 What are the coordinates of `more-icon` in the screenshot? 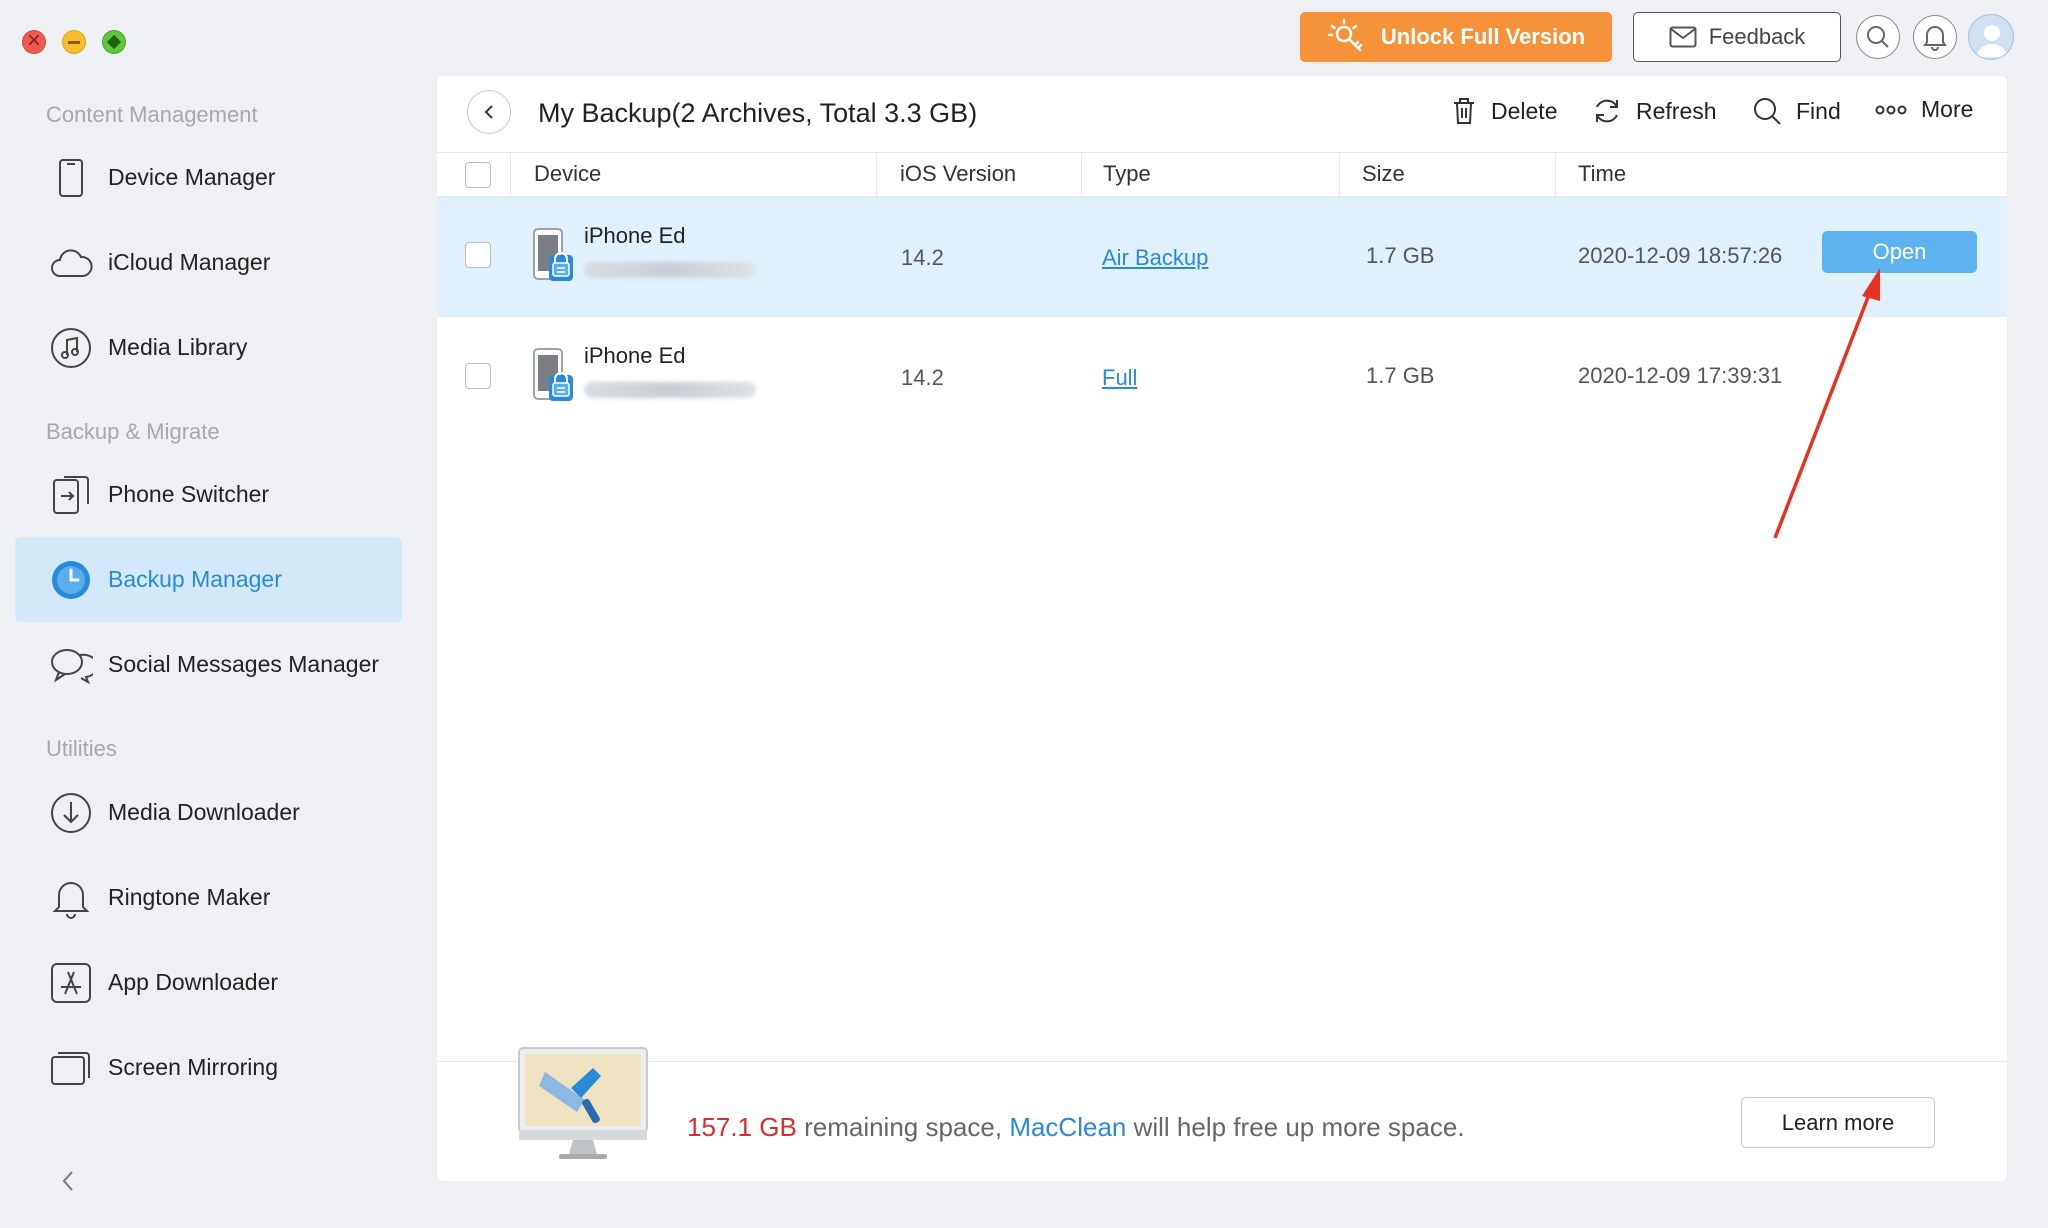 It's located at (1891, 109).